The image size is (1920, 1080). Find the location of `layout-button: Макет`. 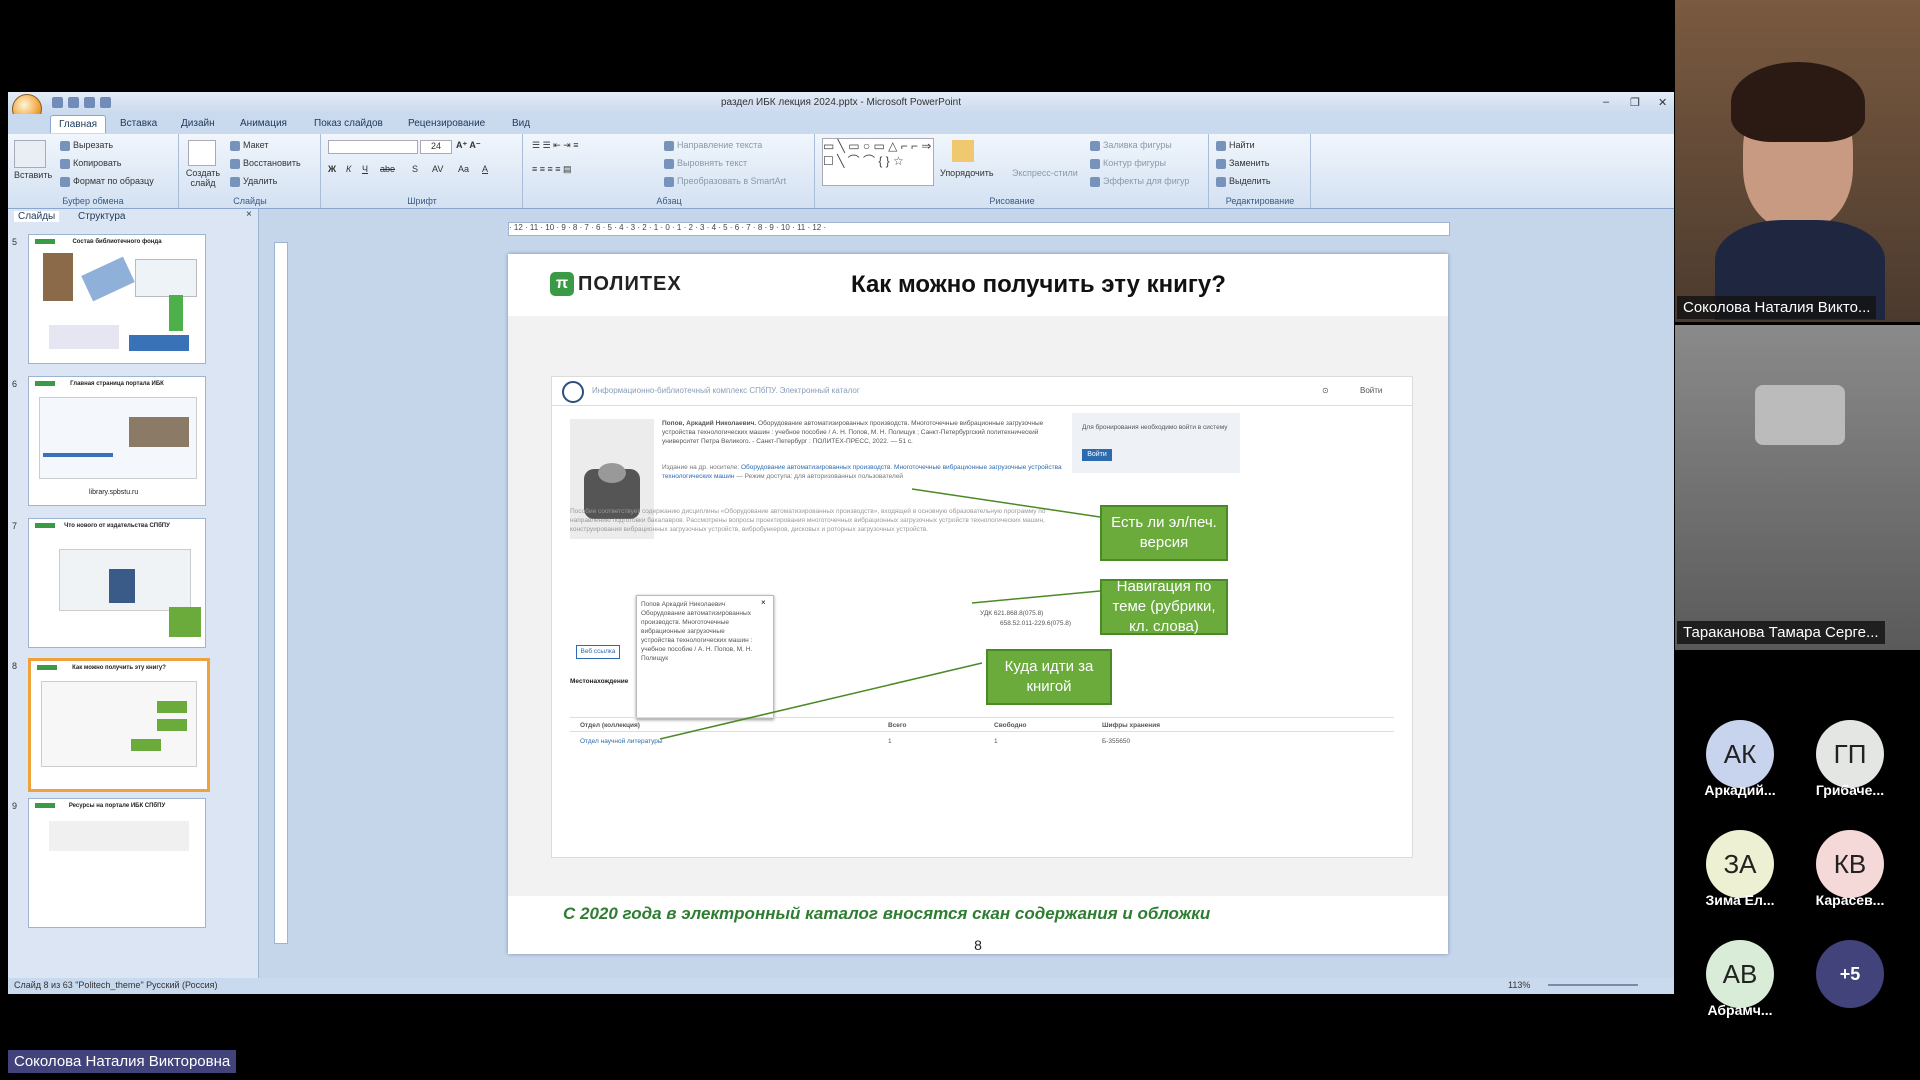

layout-button: Макет is located at coordinates (249, 145).